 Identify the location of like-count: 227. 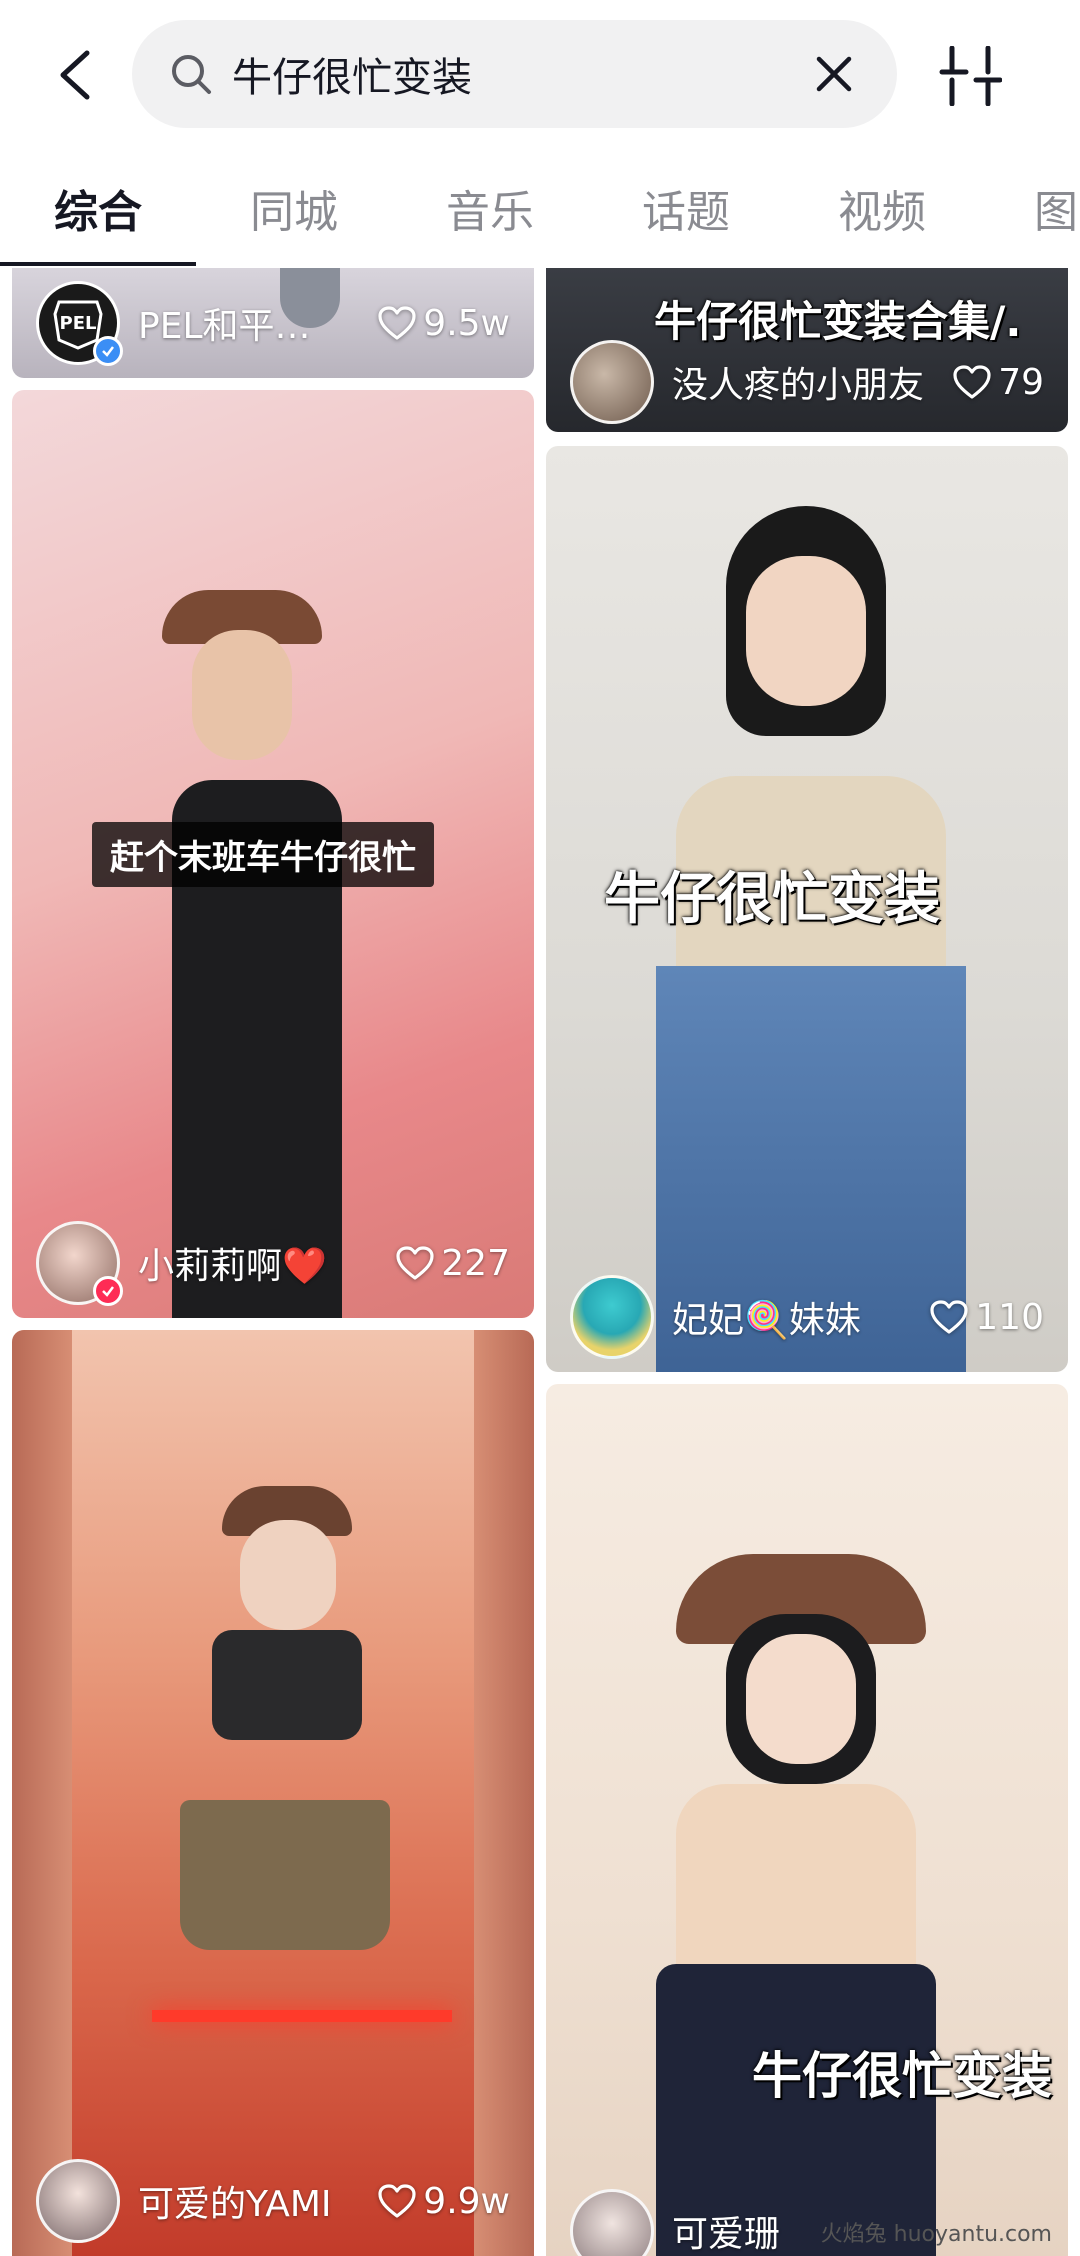
(452, 1263).